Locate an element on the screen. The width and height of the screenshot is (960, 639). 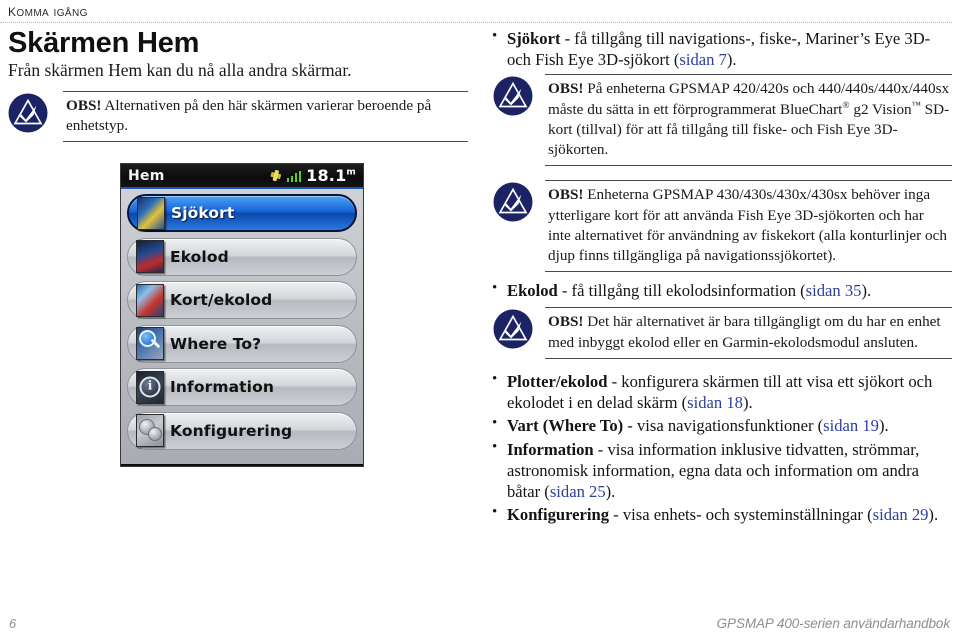
device-menu-item-label: Where To? is located at coordinates (216, 343).